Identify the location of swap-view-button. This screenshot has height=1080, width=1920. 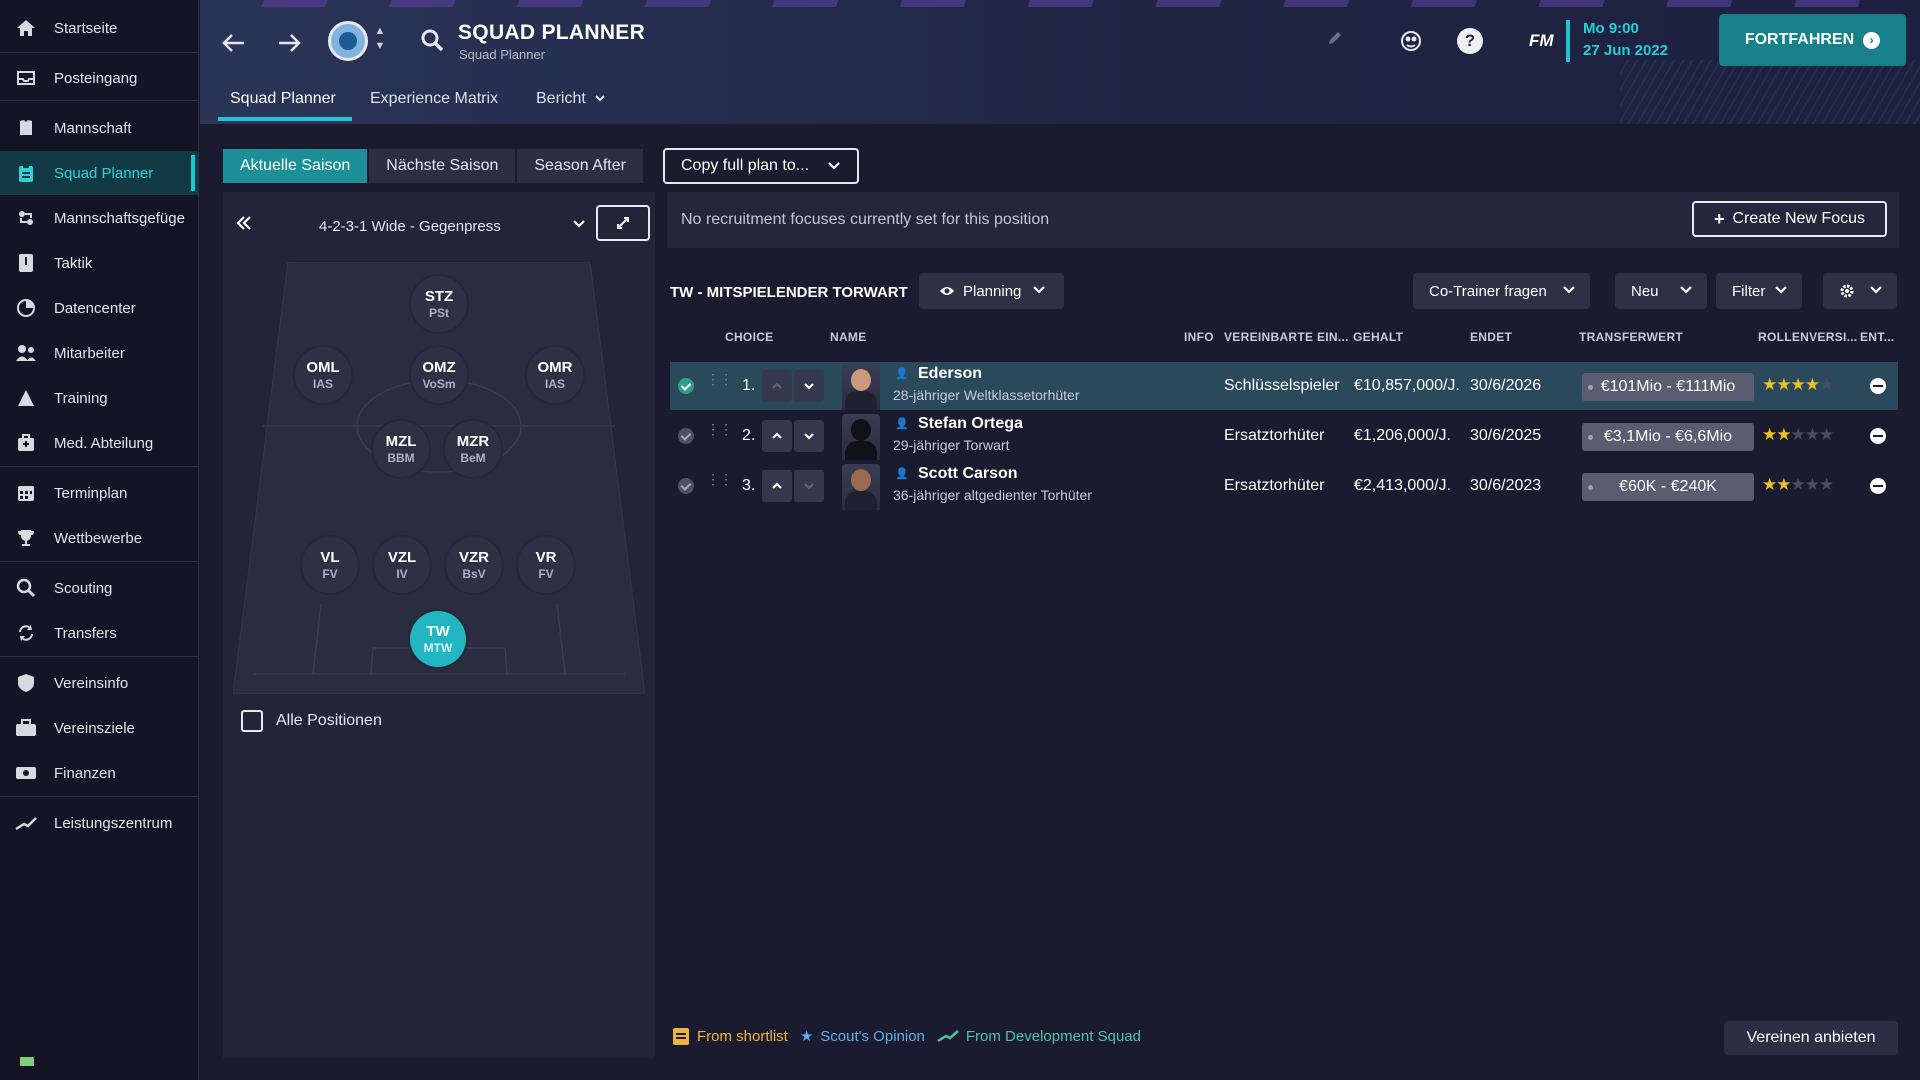
(623, 223).